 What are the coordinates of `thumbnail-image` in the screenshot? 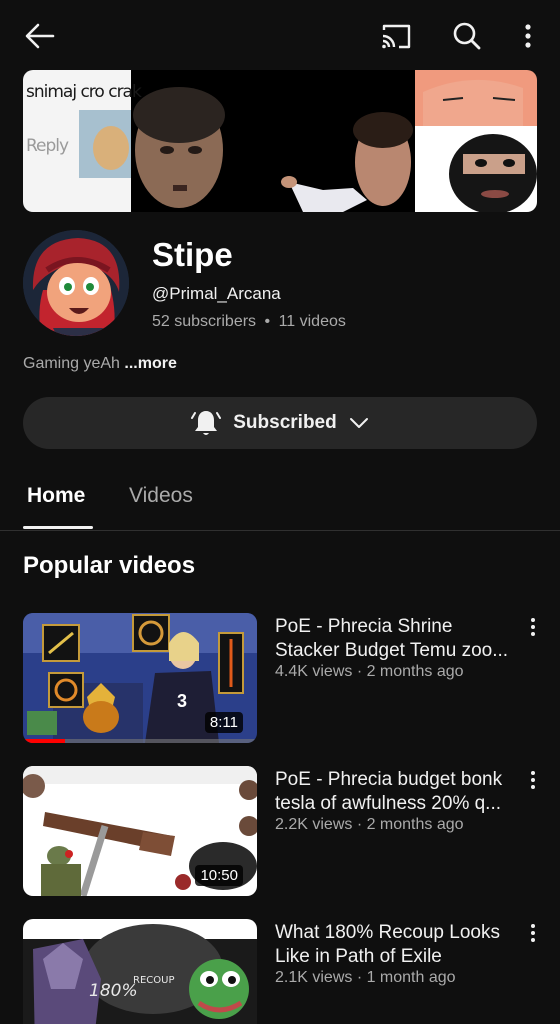 It's located at (140, 971).